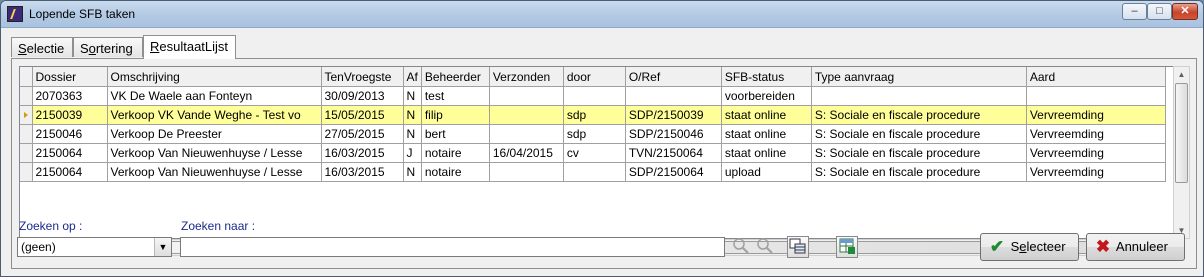 This screenshot has height=277, width=1204. I want to click on tab-selectie: Selectie, so click(42, 47).